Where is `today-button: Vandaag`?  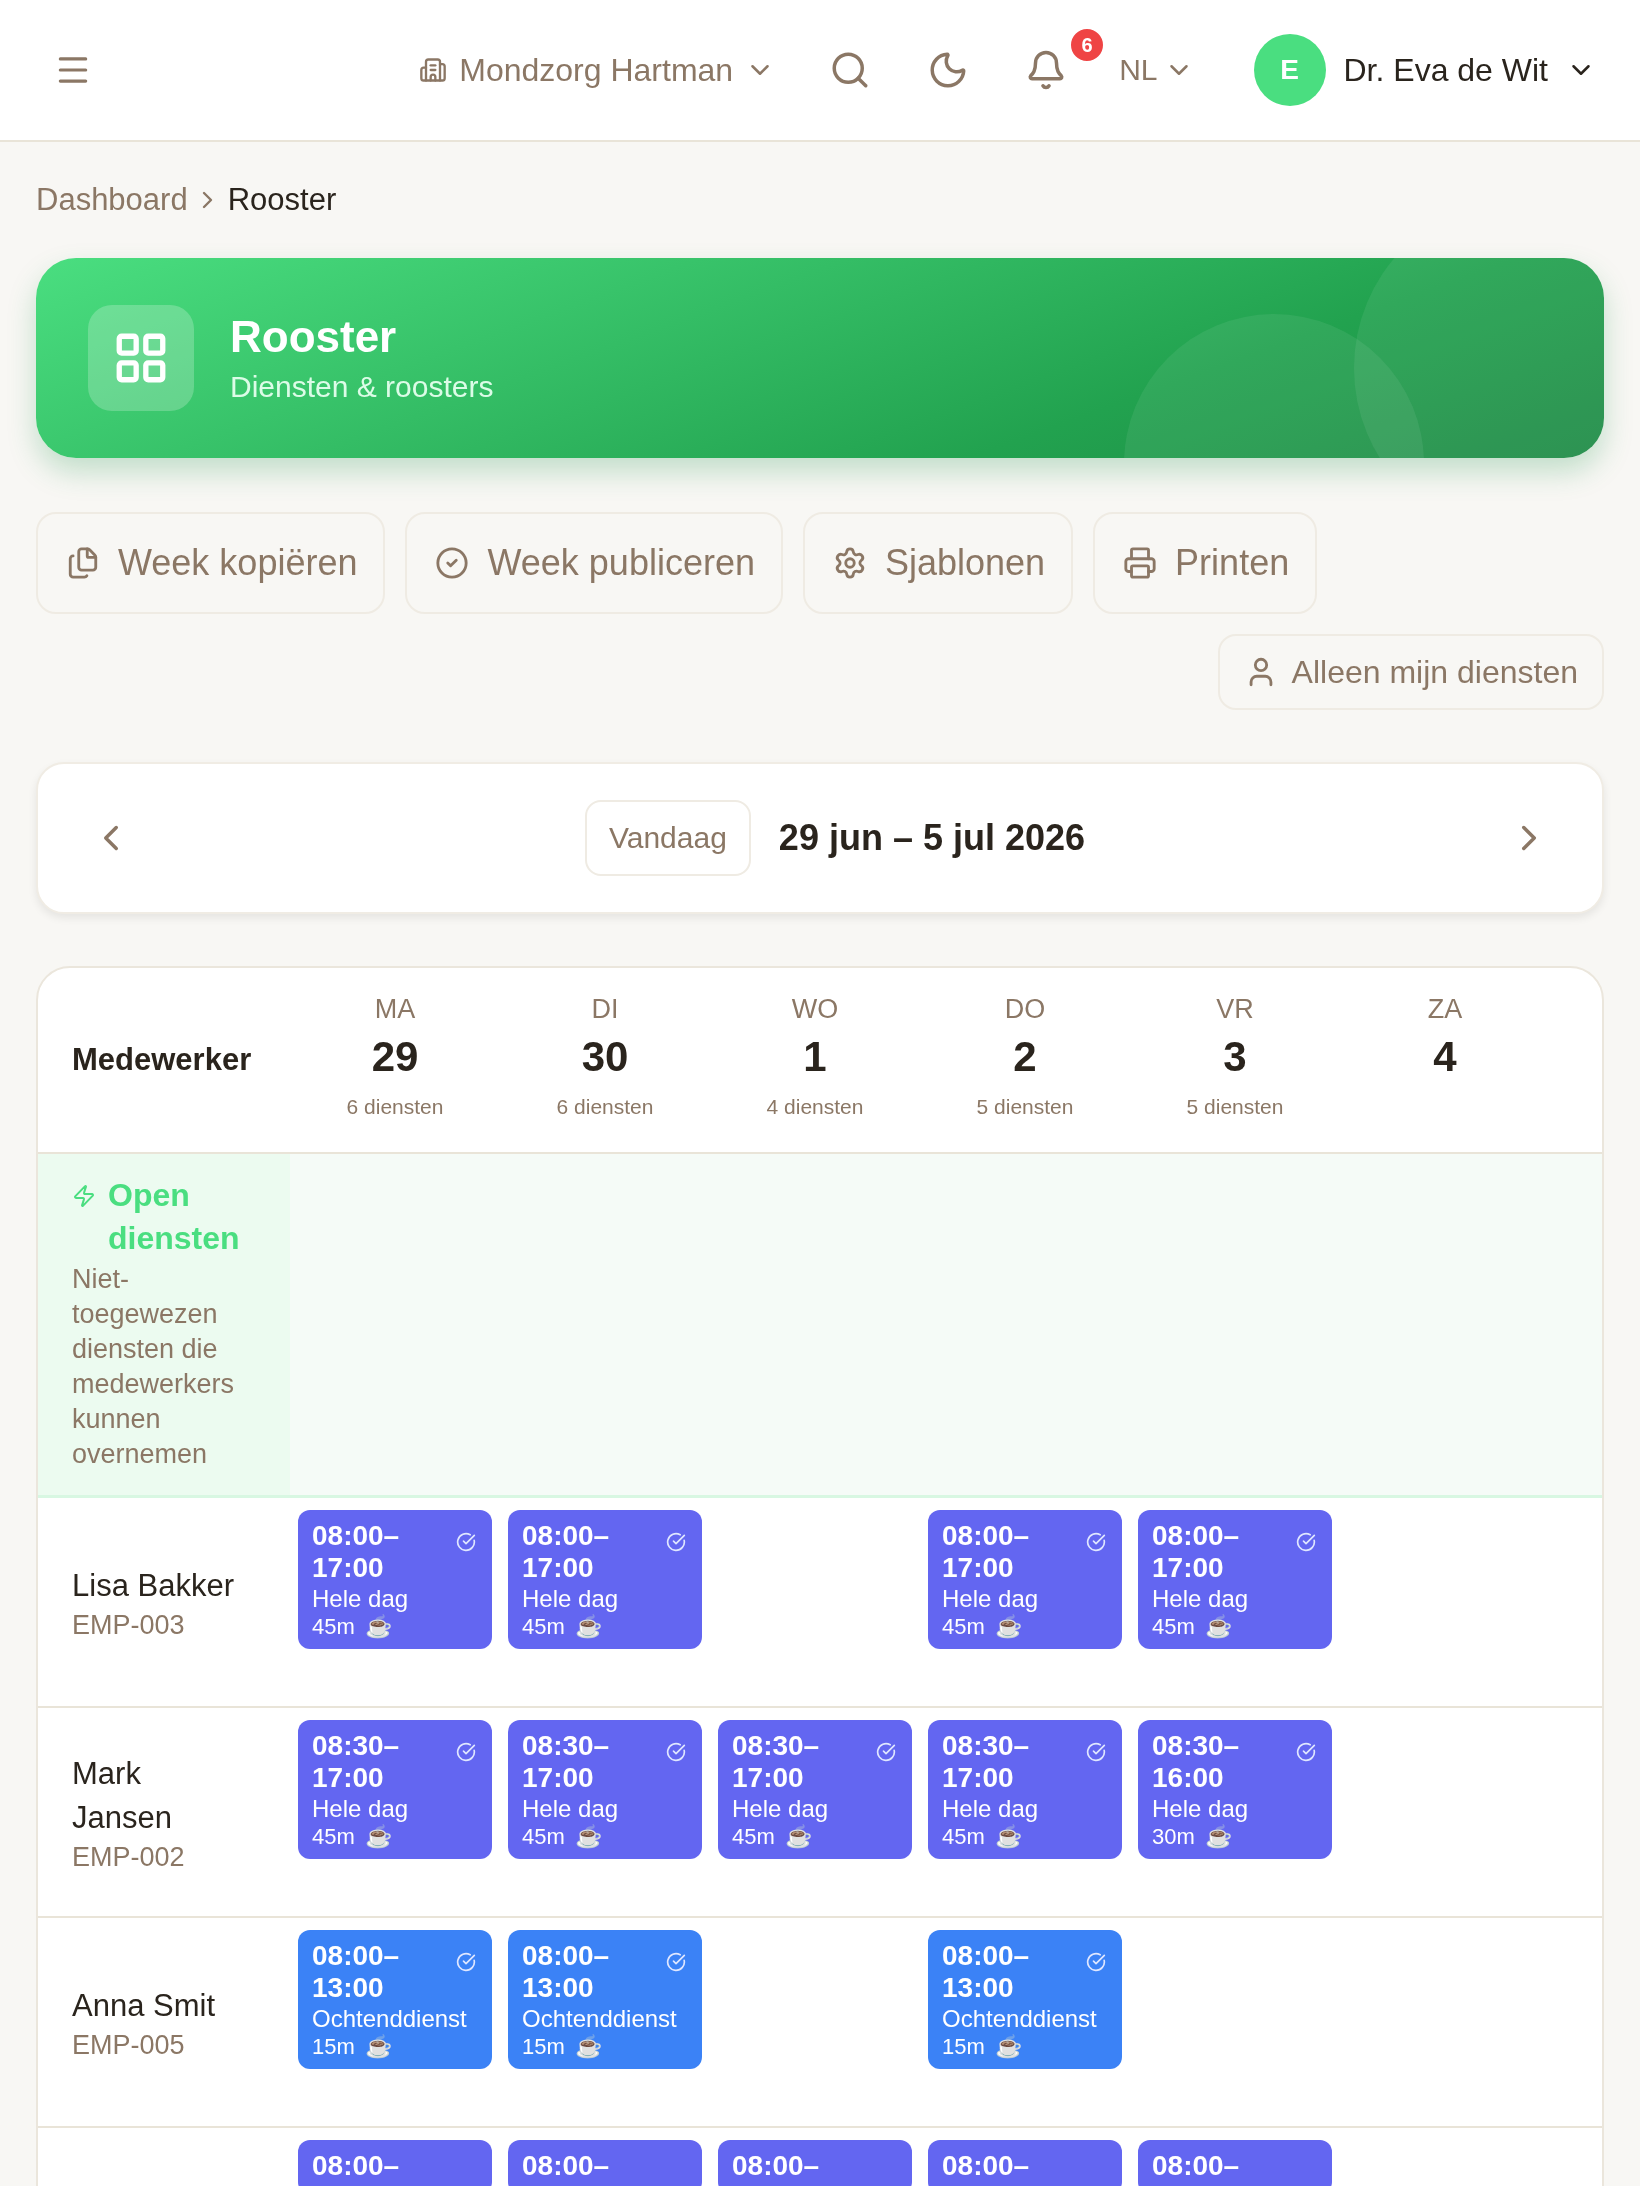
today-button: Vandaag is located at coordinates (667, 838).